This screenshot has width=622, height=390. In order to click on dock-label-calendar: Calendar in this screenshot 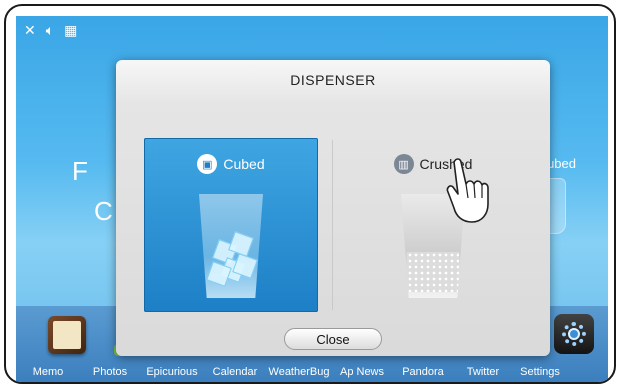, I will do `click(235, 372)`.